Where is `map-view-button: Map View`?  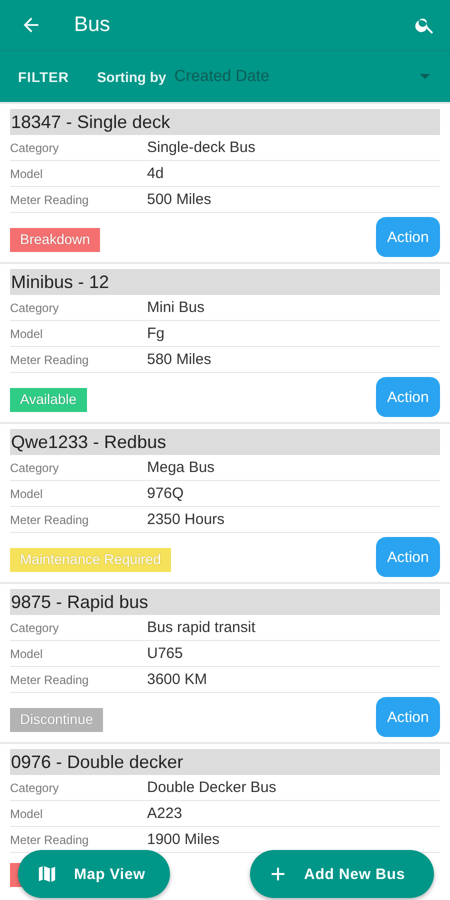 map-view-button: Map View is located at coordinates (94, 874).